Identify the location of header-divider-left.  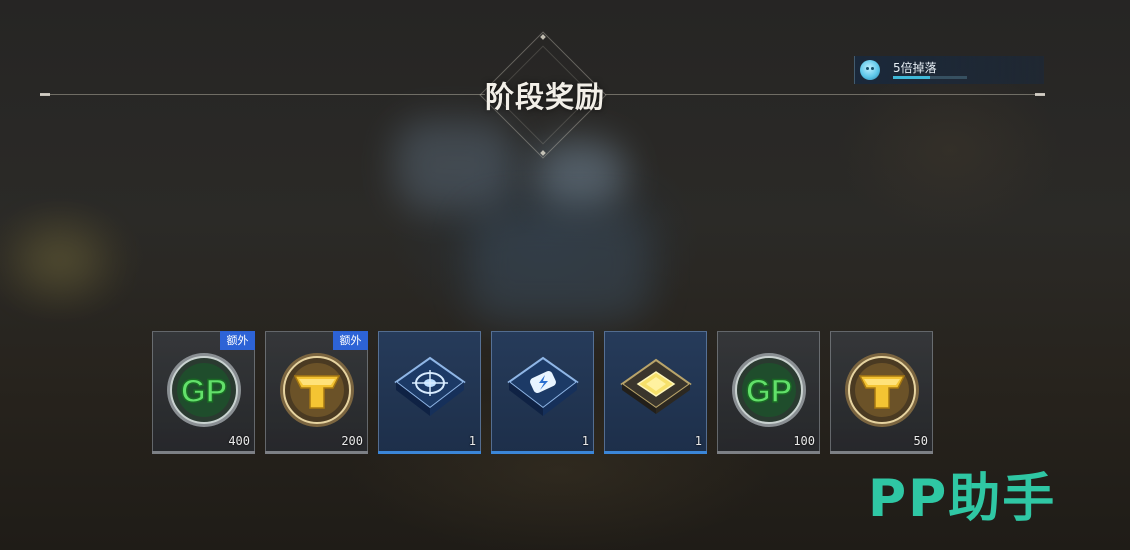
(262, 94).